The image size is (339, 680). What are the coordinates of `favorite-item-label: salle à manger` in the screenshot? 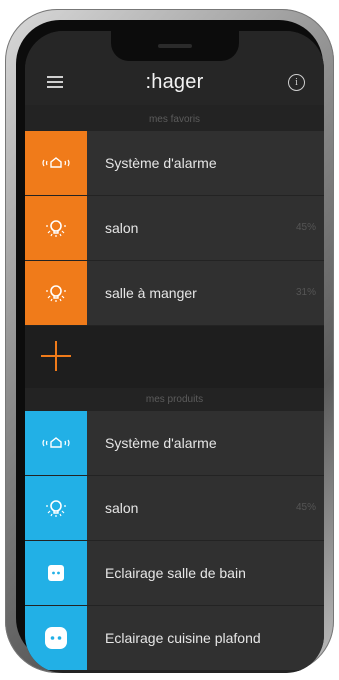 It's located at (151, 293).